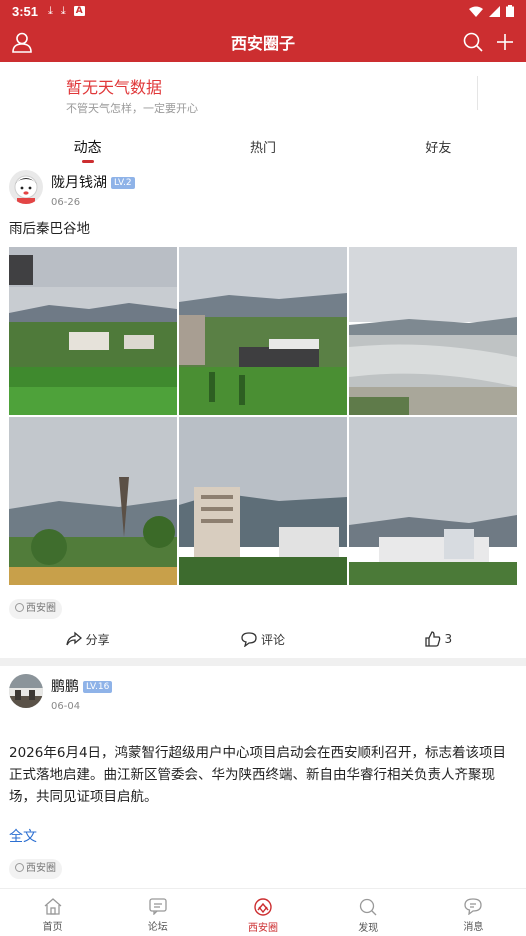  I want to click on app-bar: 西安圈子, so click(263, 42).